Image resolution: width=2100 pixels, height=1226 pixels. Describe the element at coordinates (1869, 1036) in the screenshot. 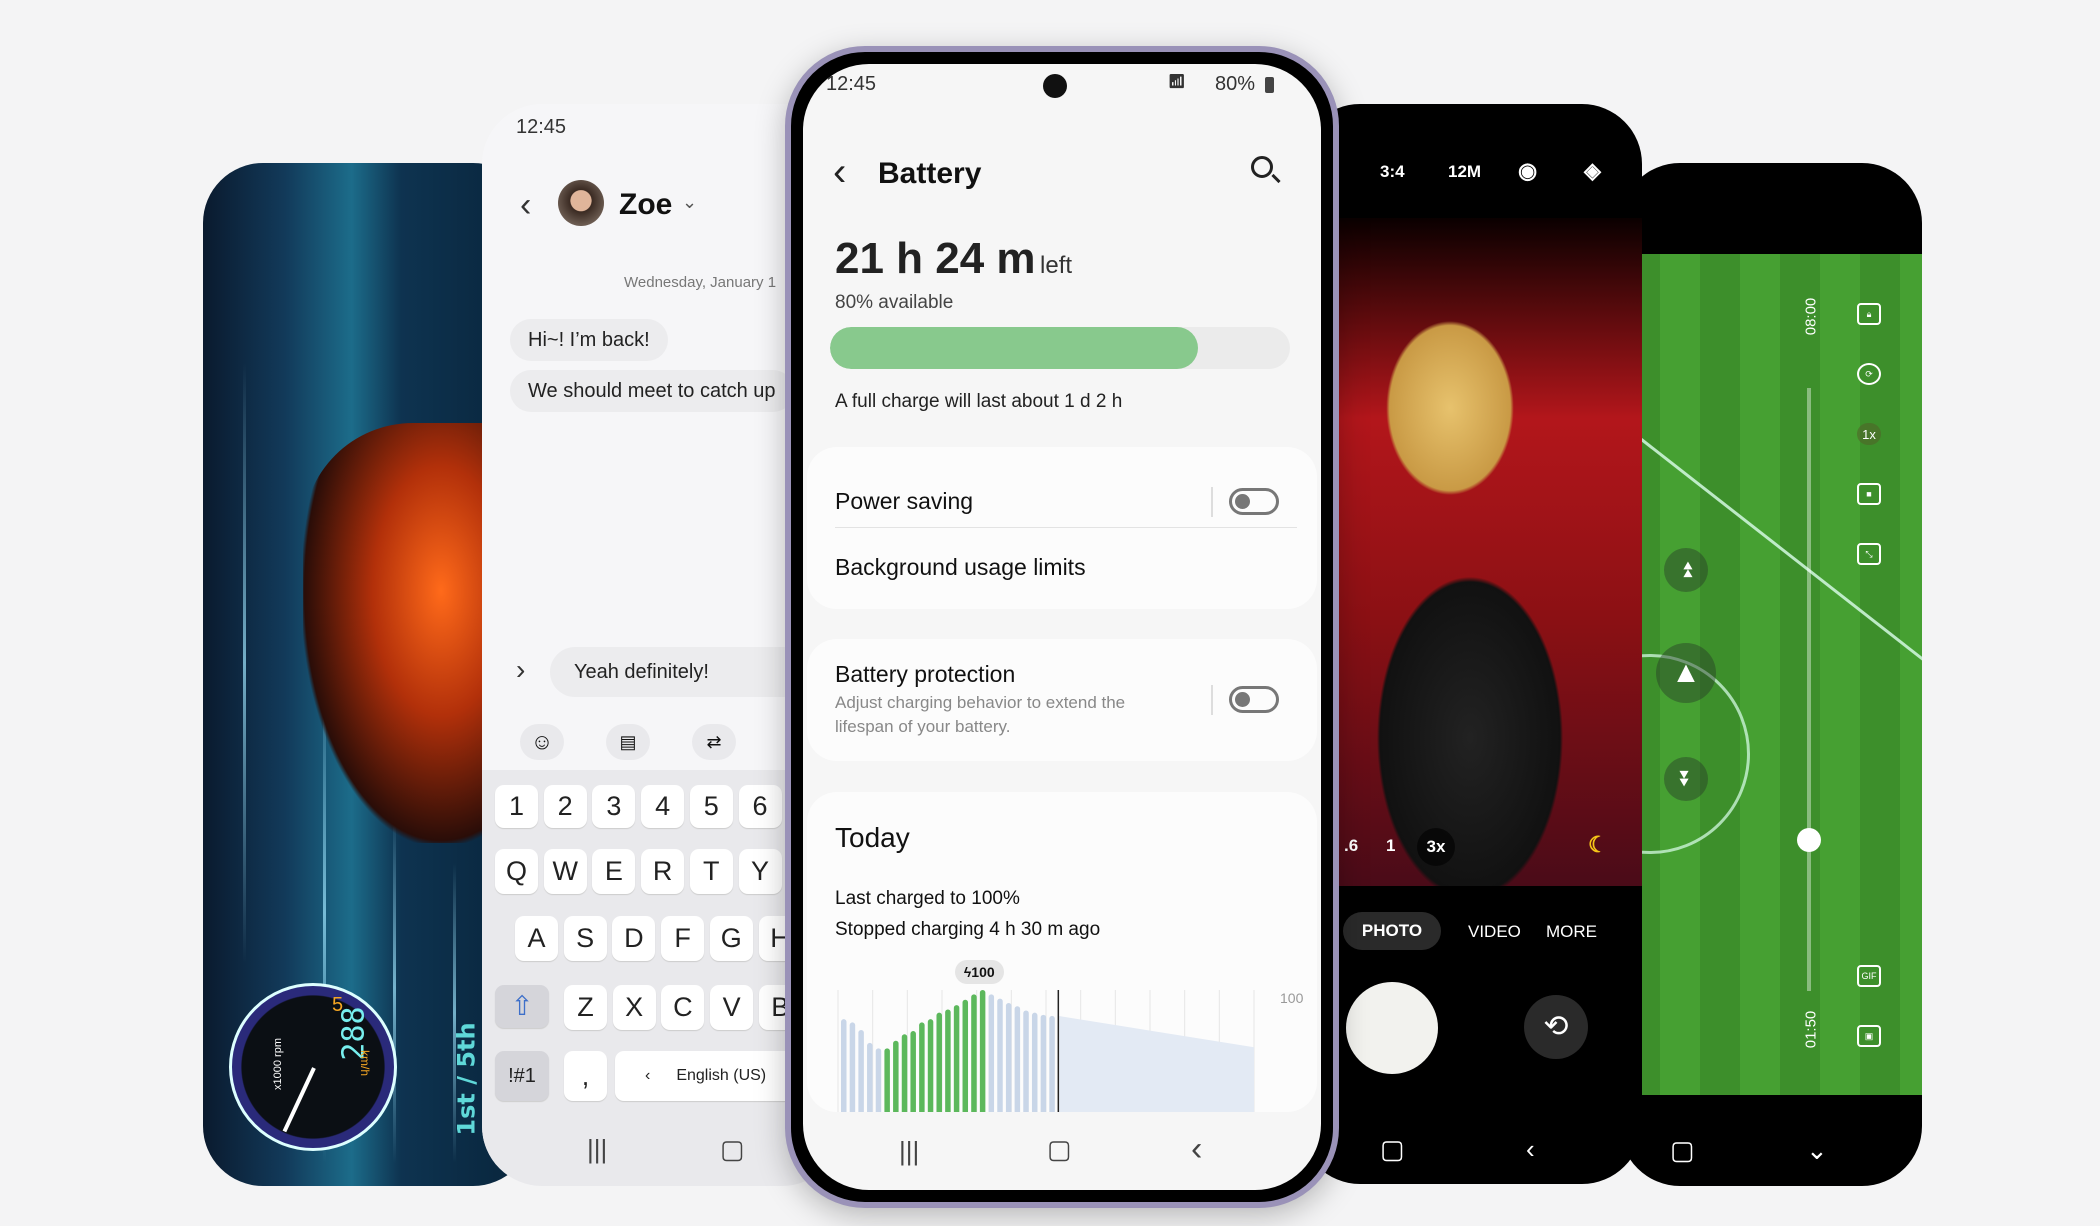

I see `capture-icon: ▣` at that location.